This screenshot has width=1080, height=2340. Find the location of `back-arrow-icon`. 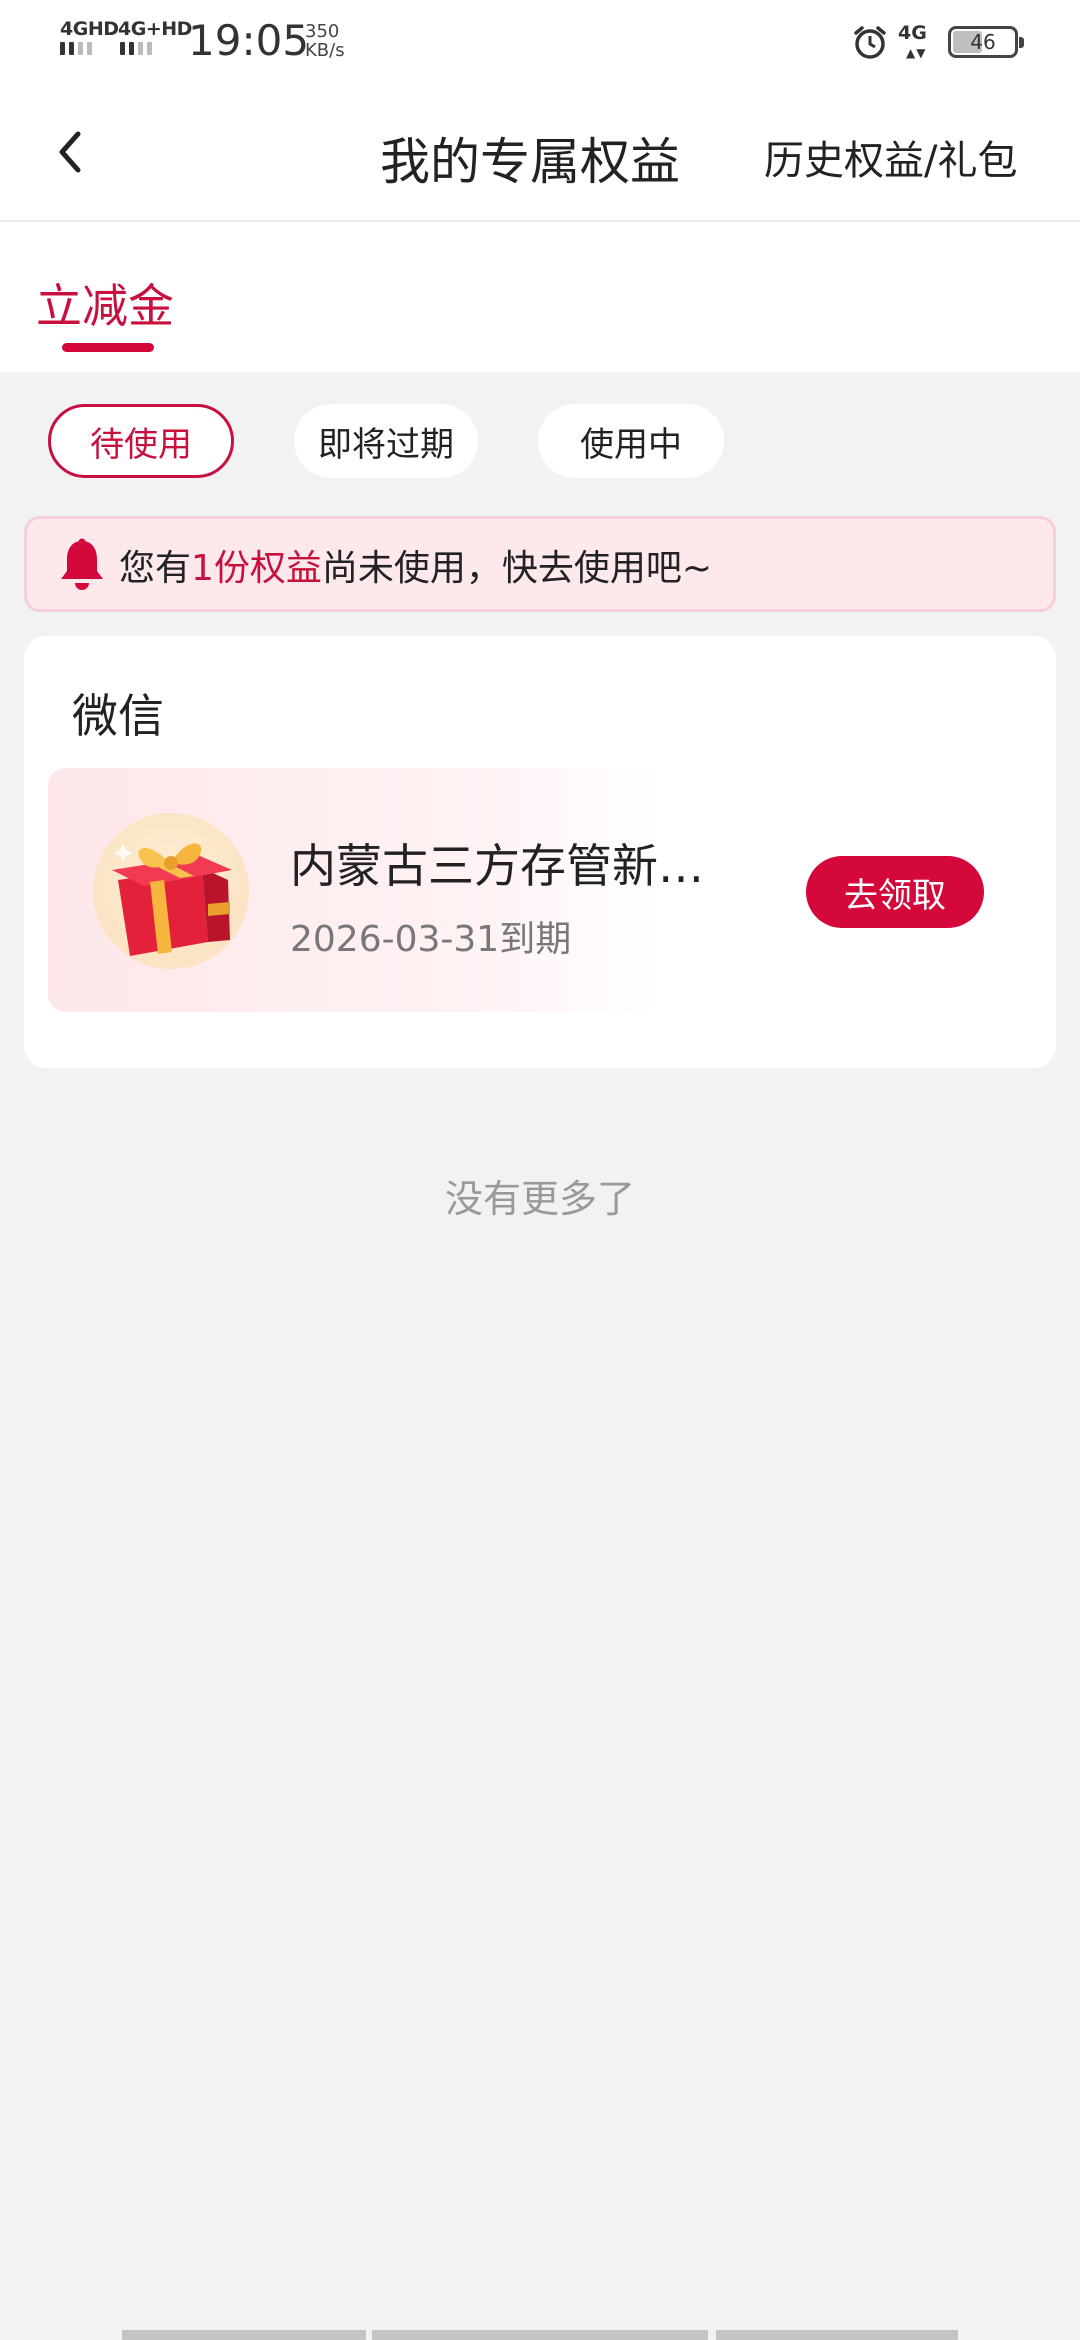

back-arrow-icon is located at coordinates (72, 152).